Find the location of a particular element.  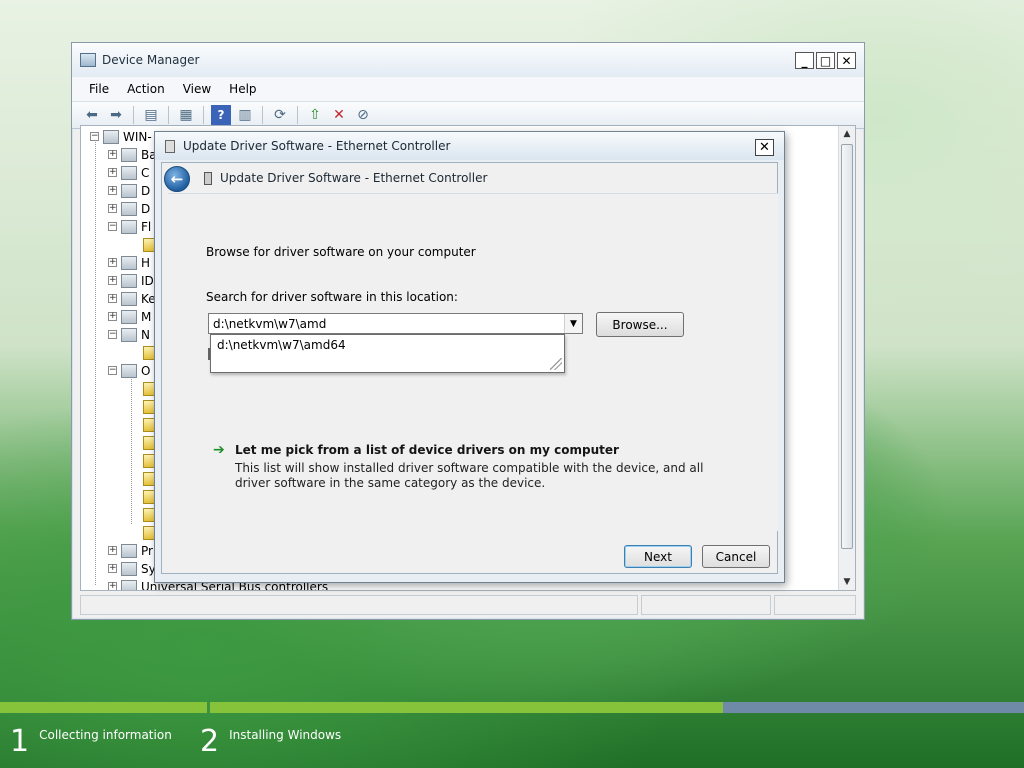

network-adapter-icon is located at coordinates (129, 334).